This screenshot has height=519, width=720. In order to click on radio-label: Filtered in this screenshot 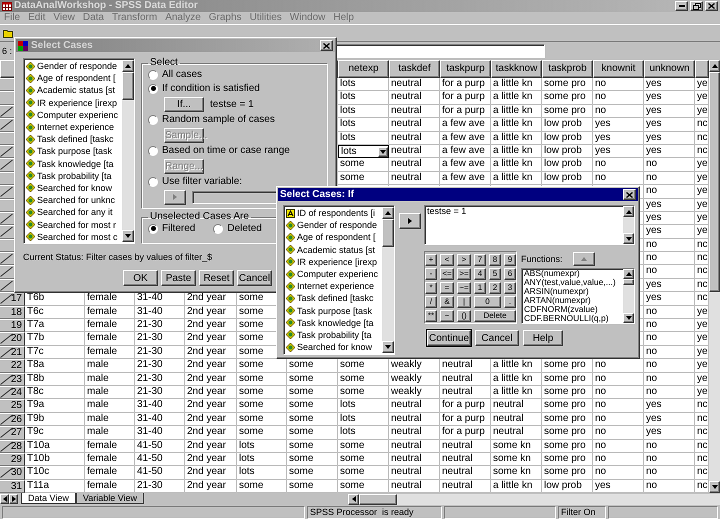, I will do `click(179, 228)`.